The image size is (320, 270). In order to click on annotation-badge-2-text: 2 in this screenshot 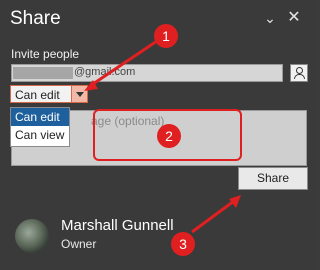, I will do `click(169, 136)`.